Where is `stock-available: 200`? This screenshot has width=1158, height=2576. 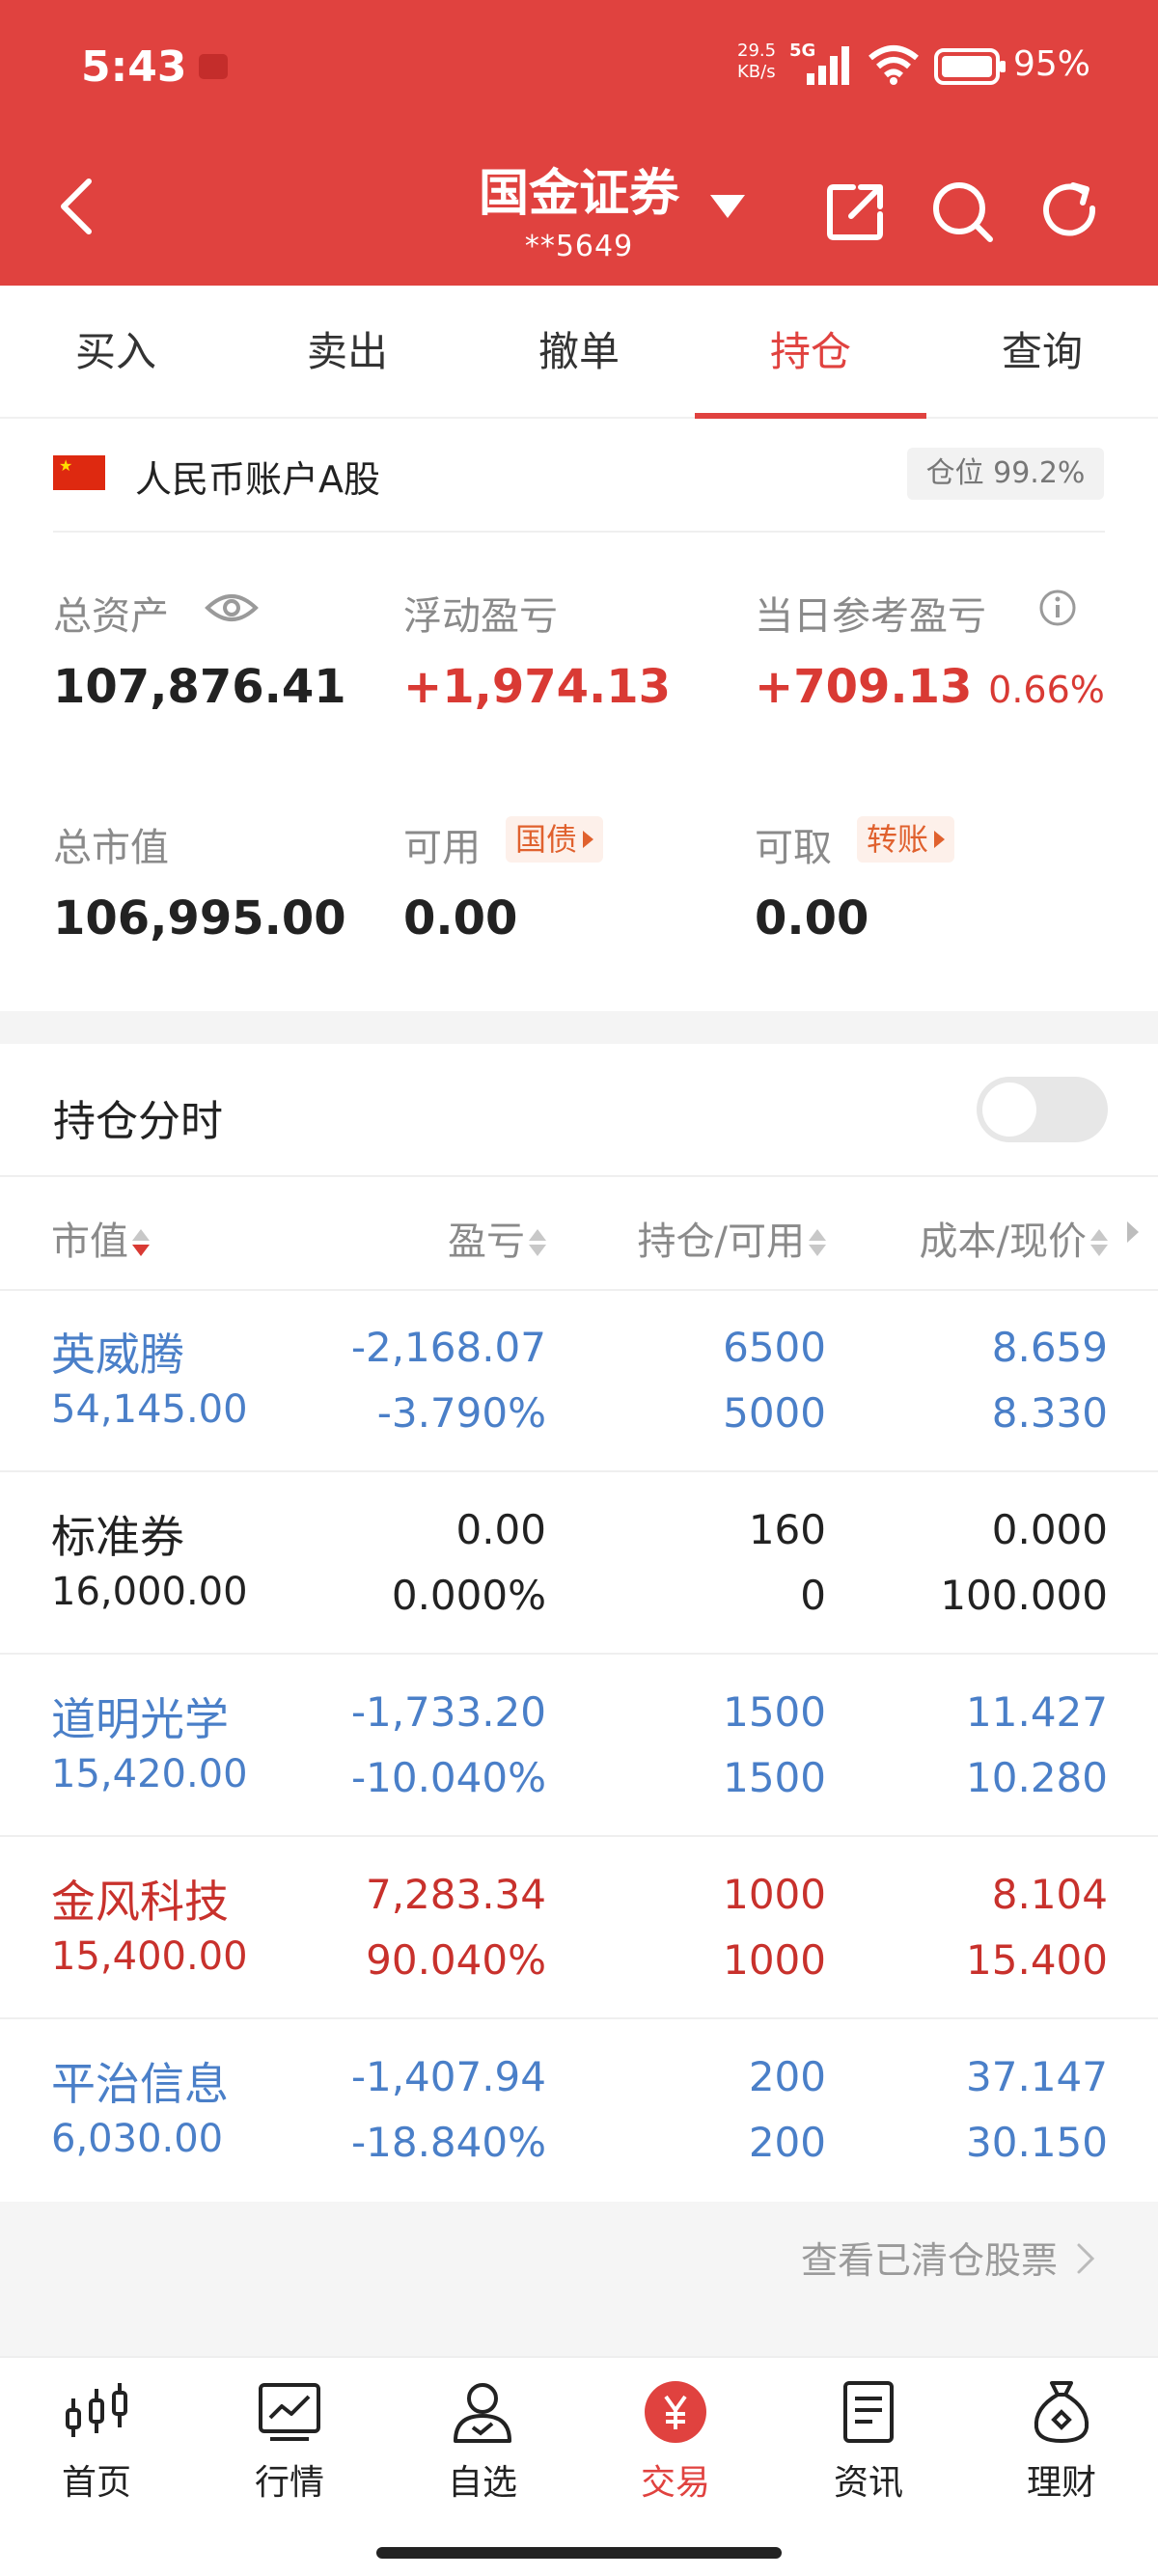 stock-available: 200 is located at coordinates (787, 2143).